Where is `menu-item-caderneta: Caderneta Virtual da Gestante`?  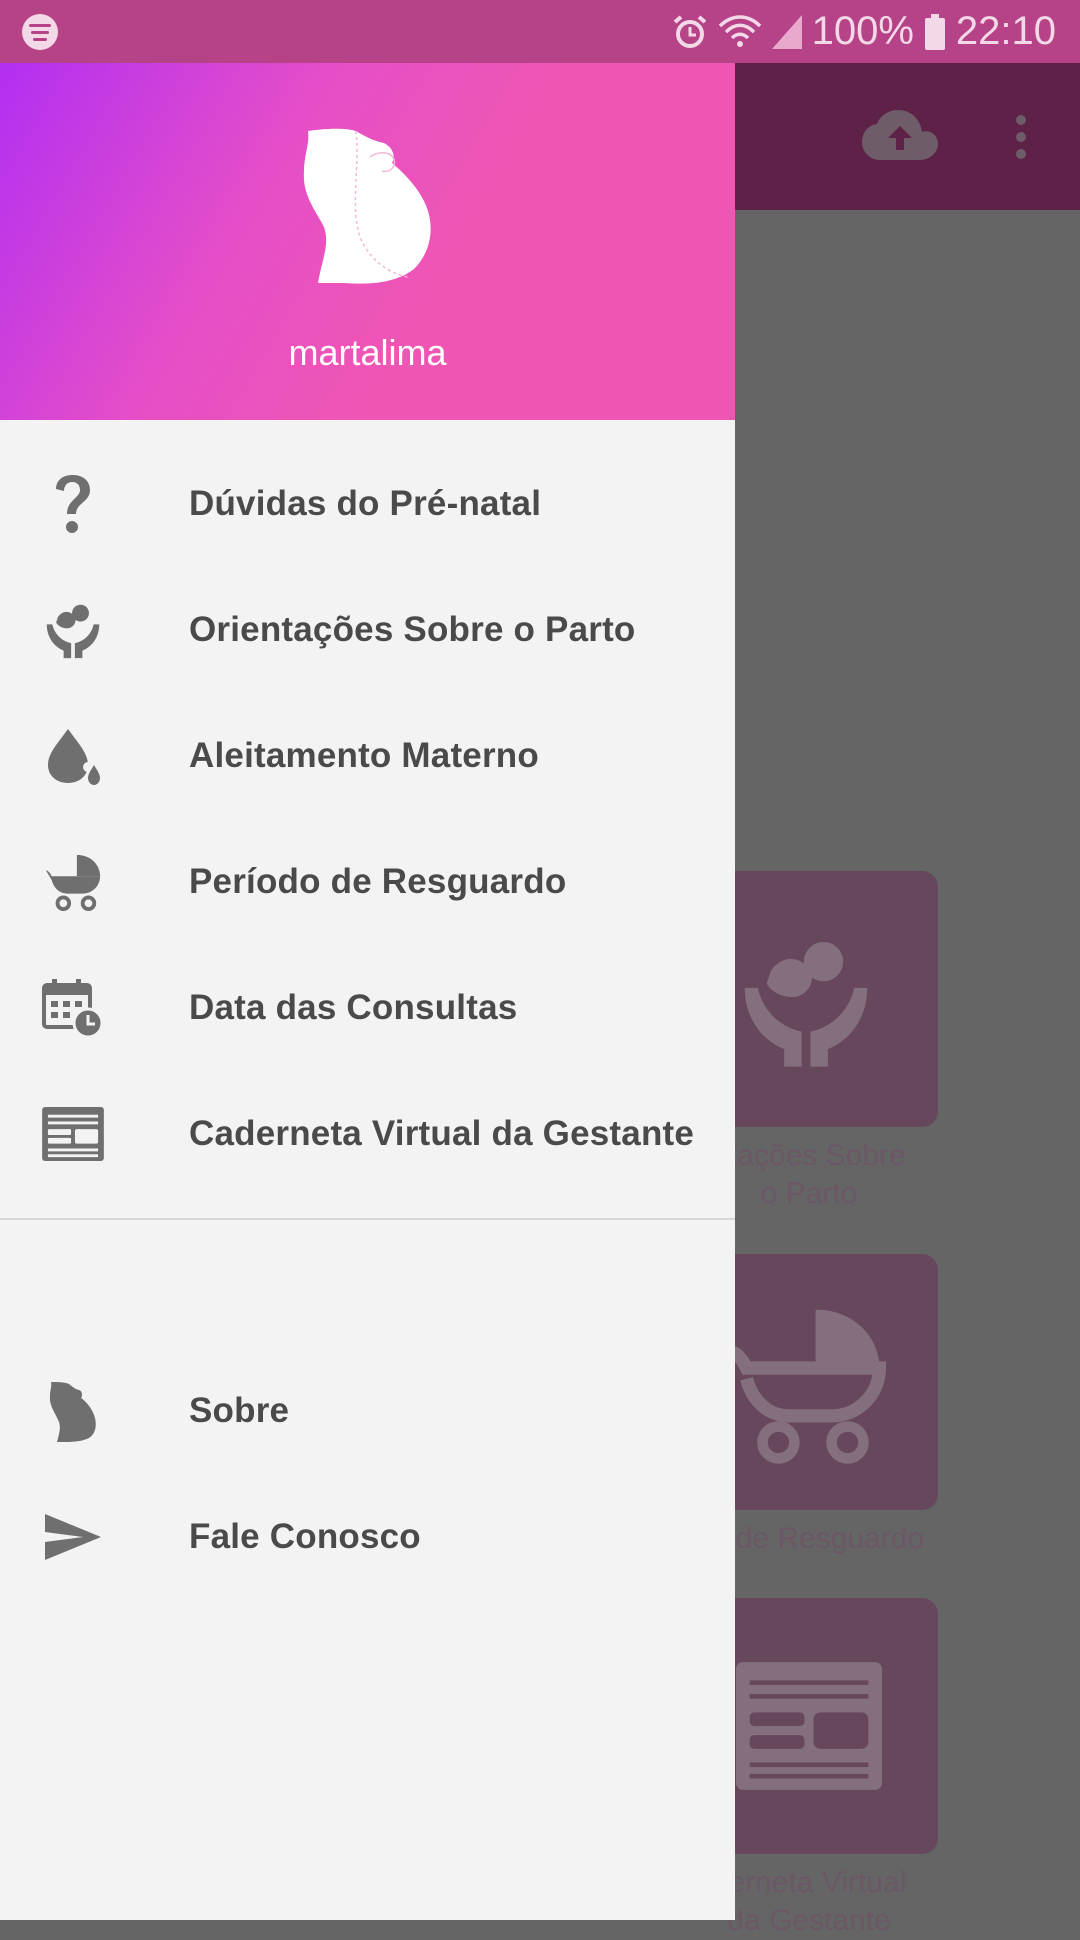
menu-item-caderneta: Caderneta Virtual da Gestante is located at coordinates (367, 1134).